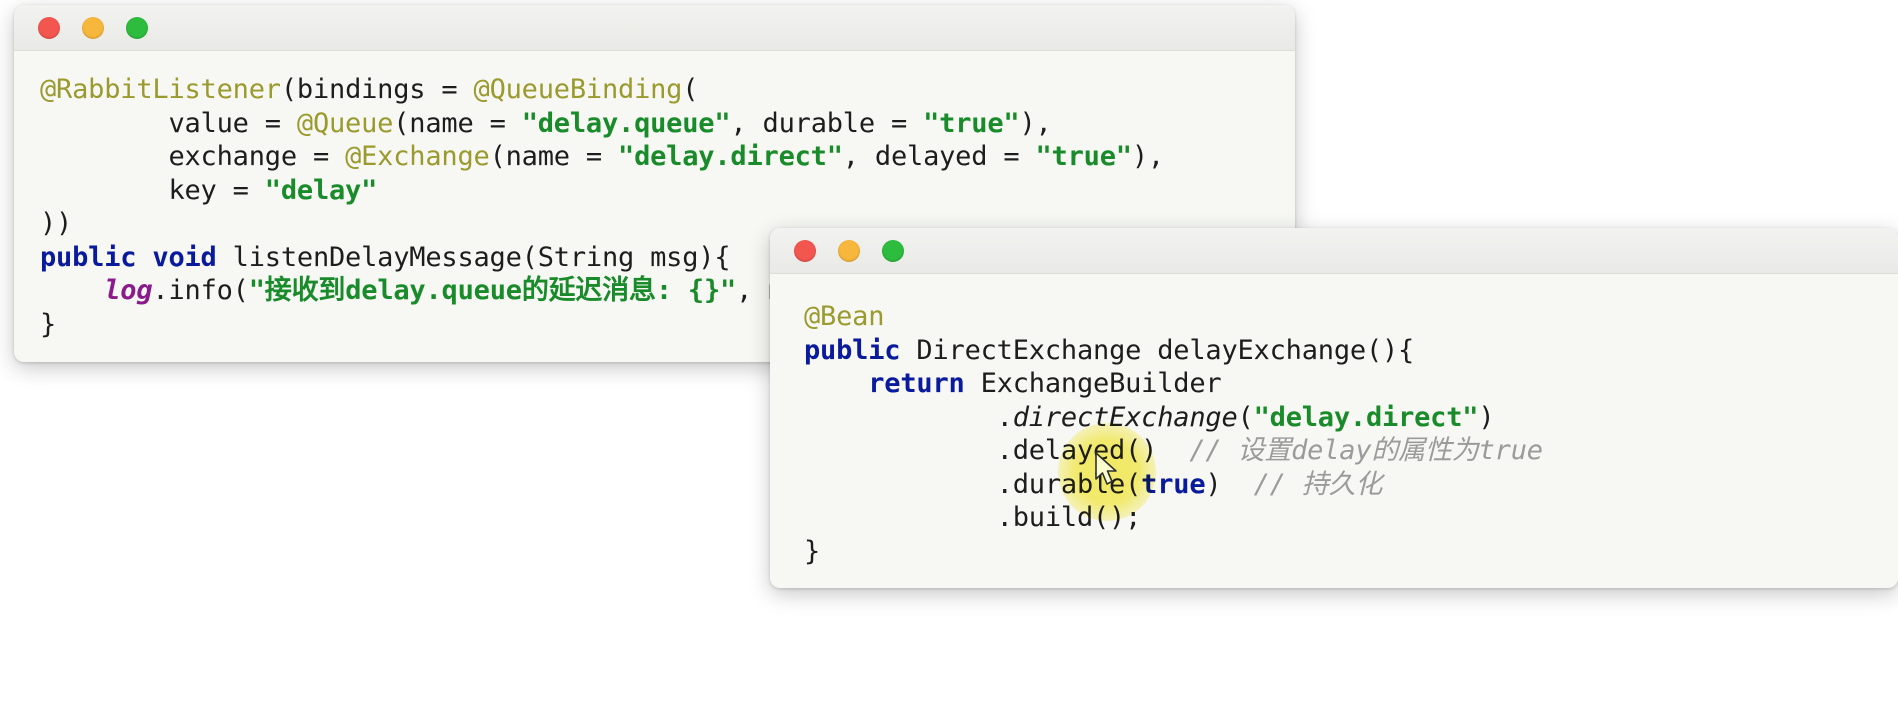 This screenshot has height=722, width=1898. What do you see at coordinates (654, 28) in the screenshot?
I see `window1-titlebar` at bounding box center [654, 28].